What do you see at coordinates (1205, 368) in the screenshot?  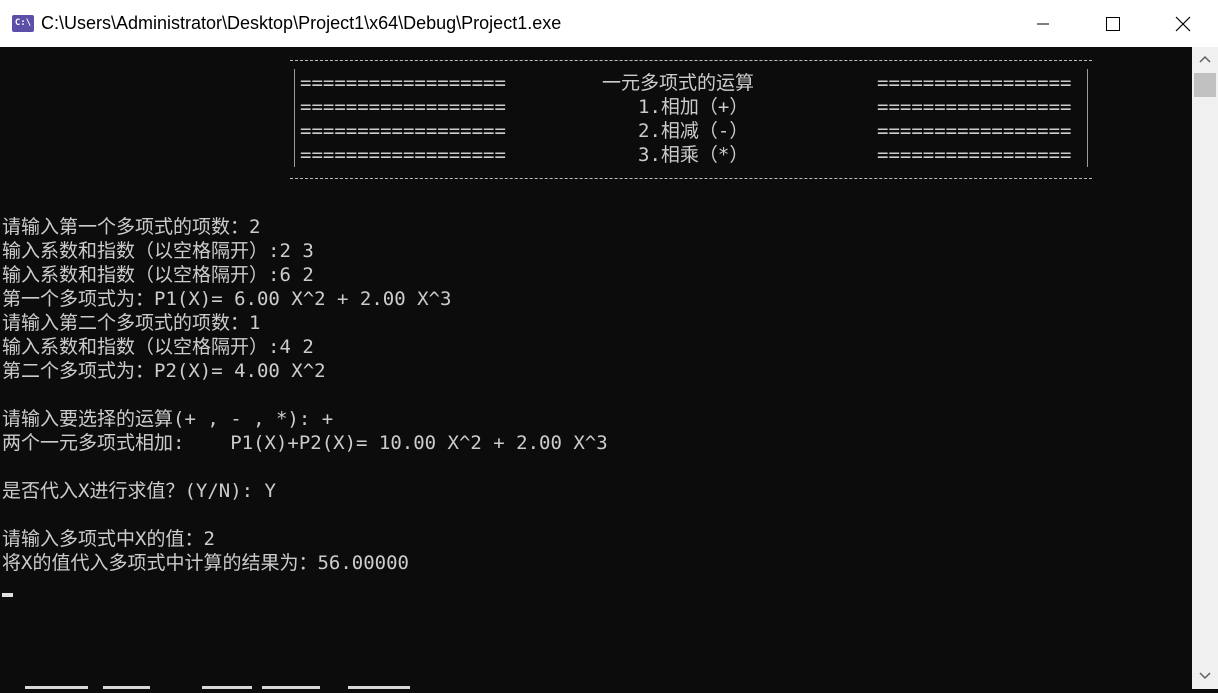 I see `vertical-scrollbar` at bounding box center [1205, 368].